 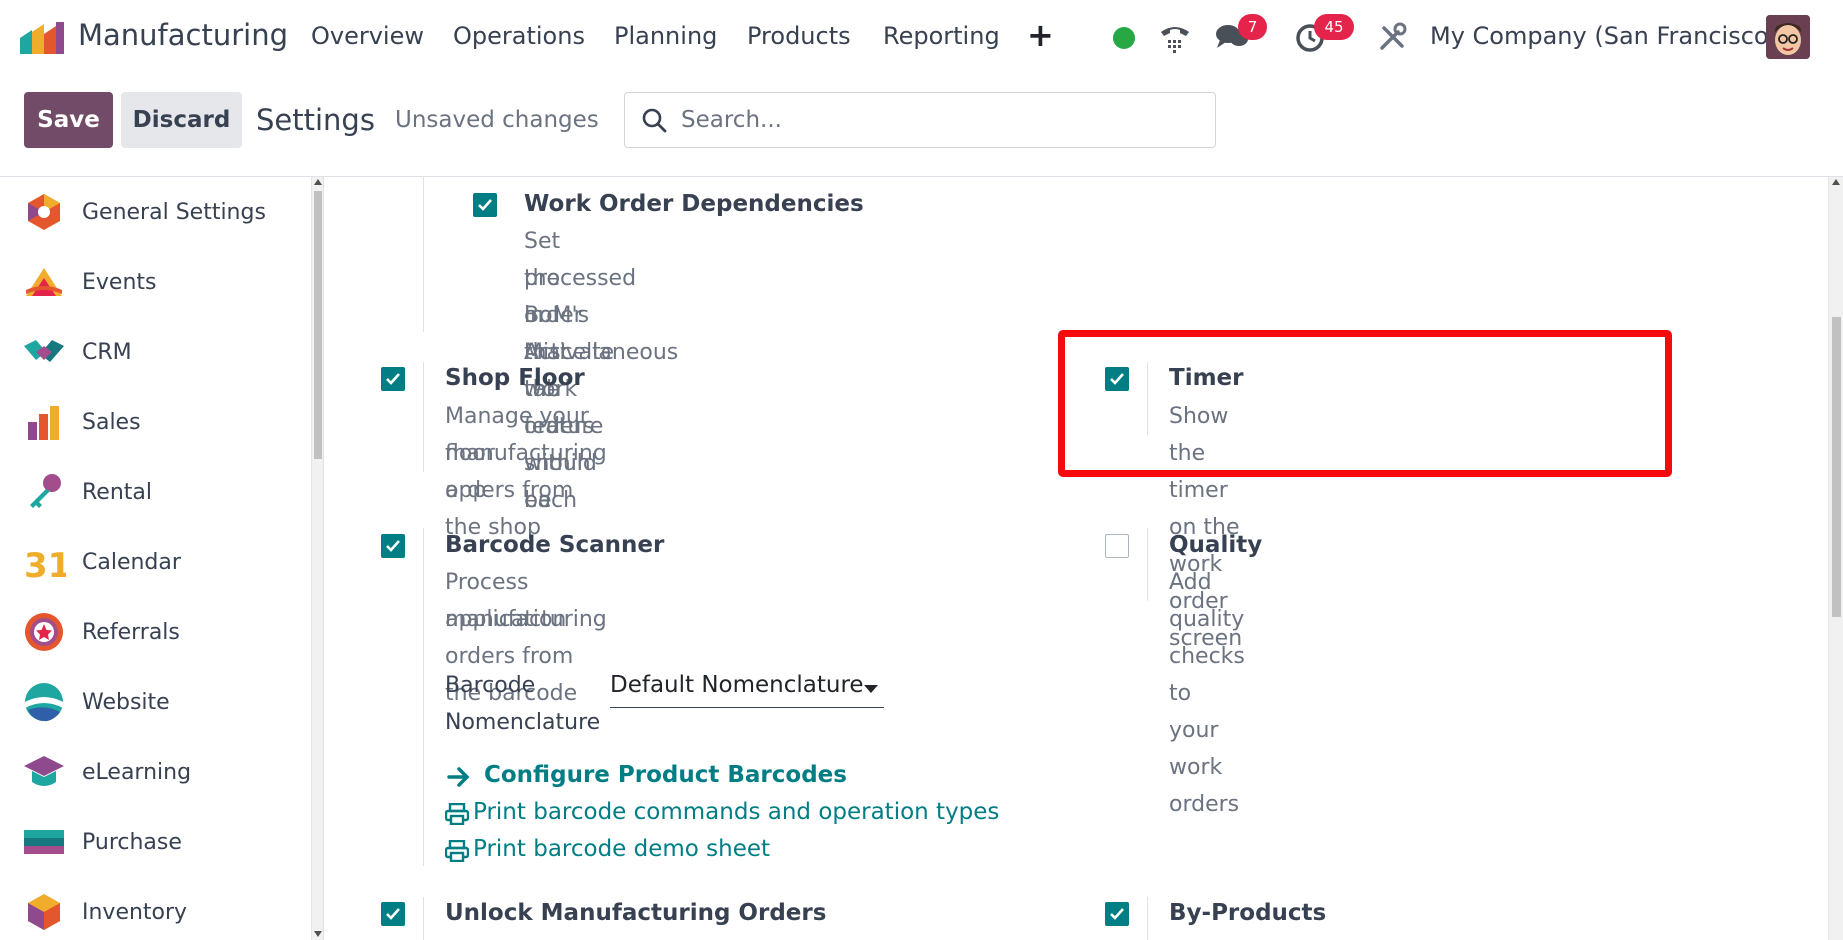 I want to click on sidebar-divider, so click(x=323, y=558).